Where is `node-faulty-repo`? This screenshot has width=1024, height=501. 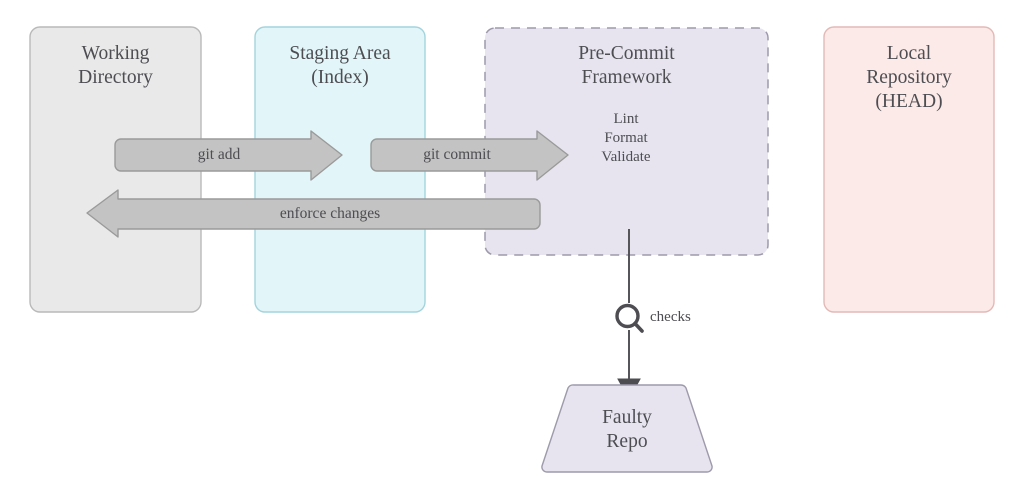
node-faulty-repo is located at coordinates (627, 428).